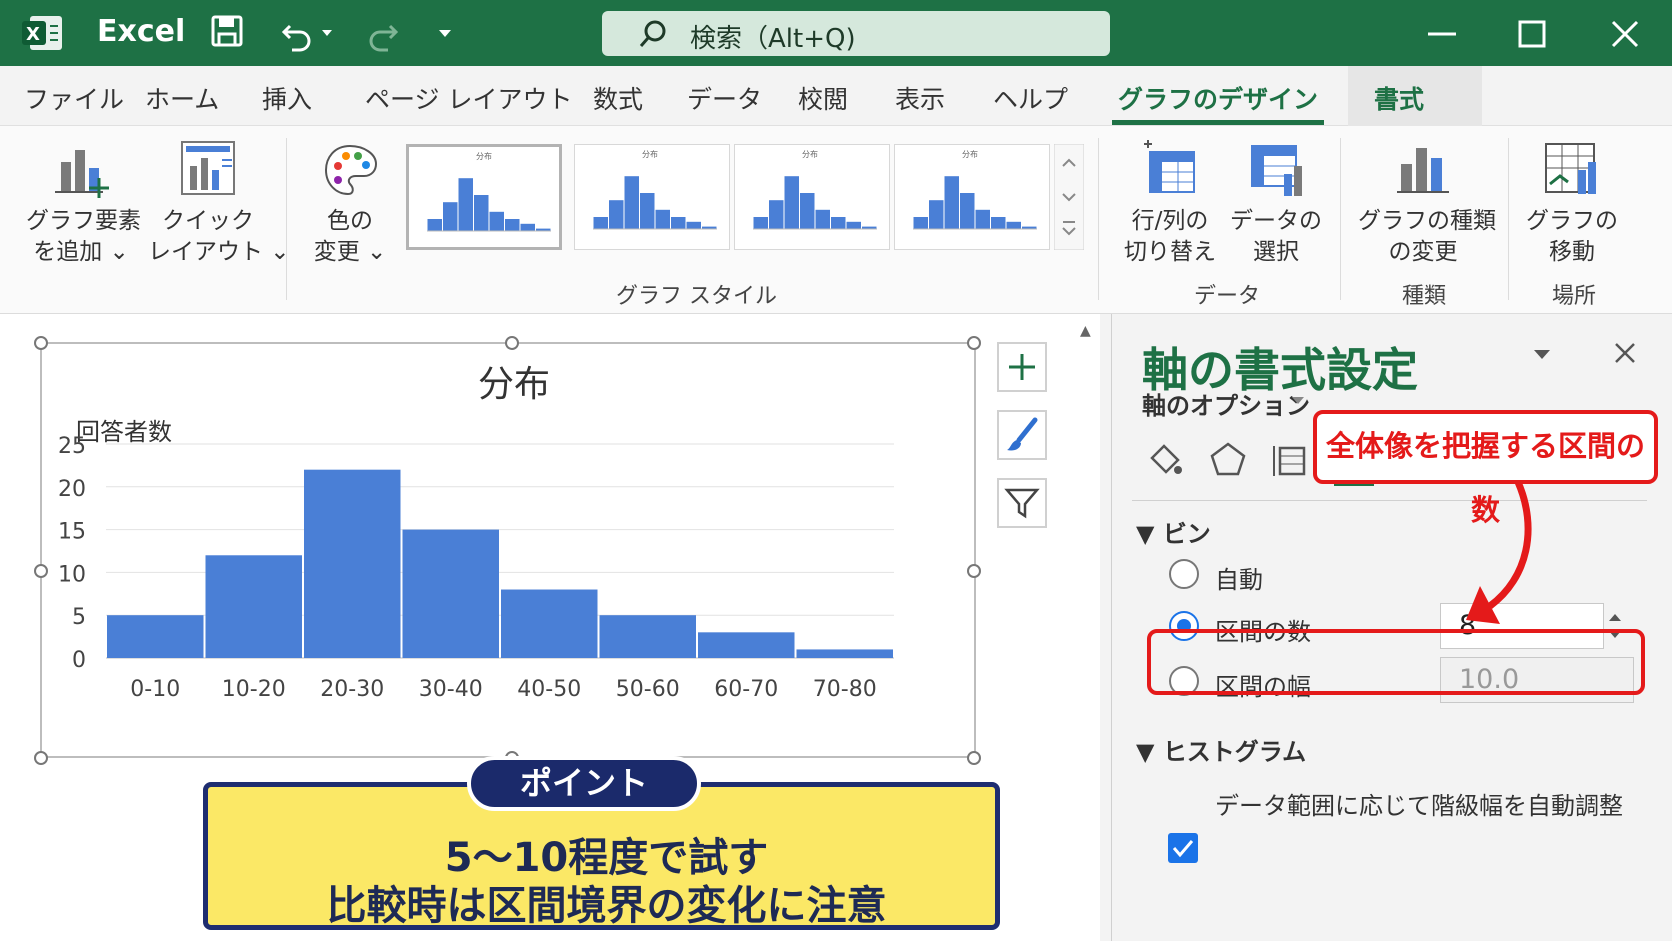 The width and height of the screenshot is (1672, 941). Describe the element at coordinates (1424, 296) in the screenshot. I see `group-type: 種類` at that location.